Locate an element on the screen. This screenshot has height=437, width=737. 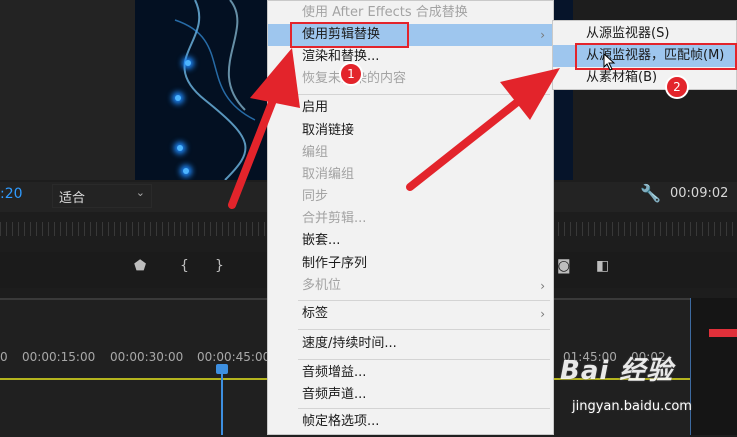
arrow-1-head is located at coordinates (275, 78).